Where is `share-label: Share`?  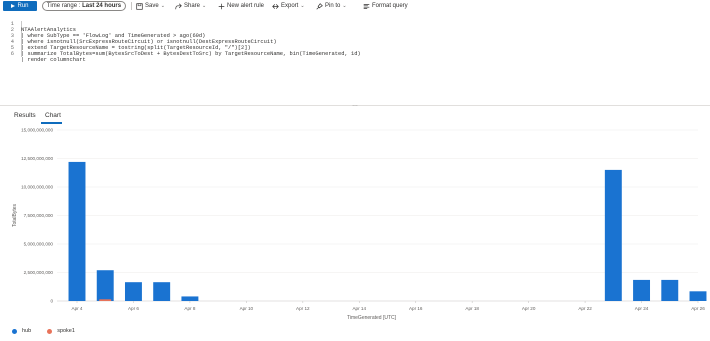 share-label: Share is located at coordinates (192, 6).